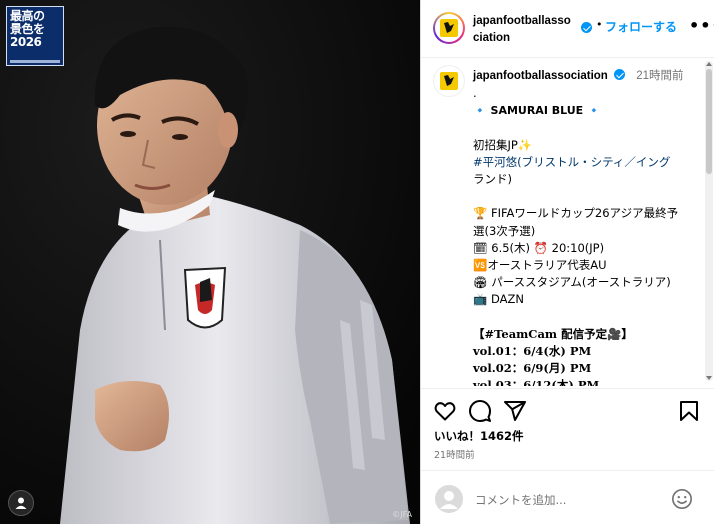  I want to click on tagged-user-icon, so click(21, 503).